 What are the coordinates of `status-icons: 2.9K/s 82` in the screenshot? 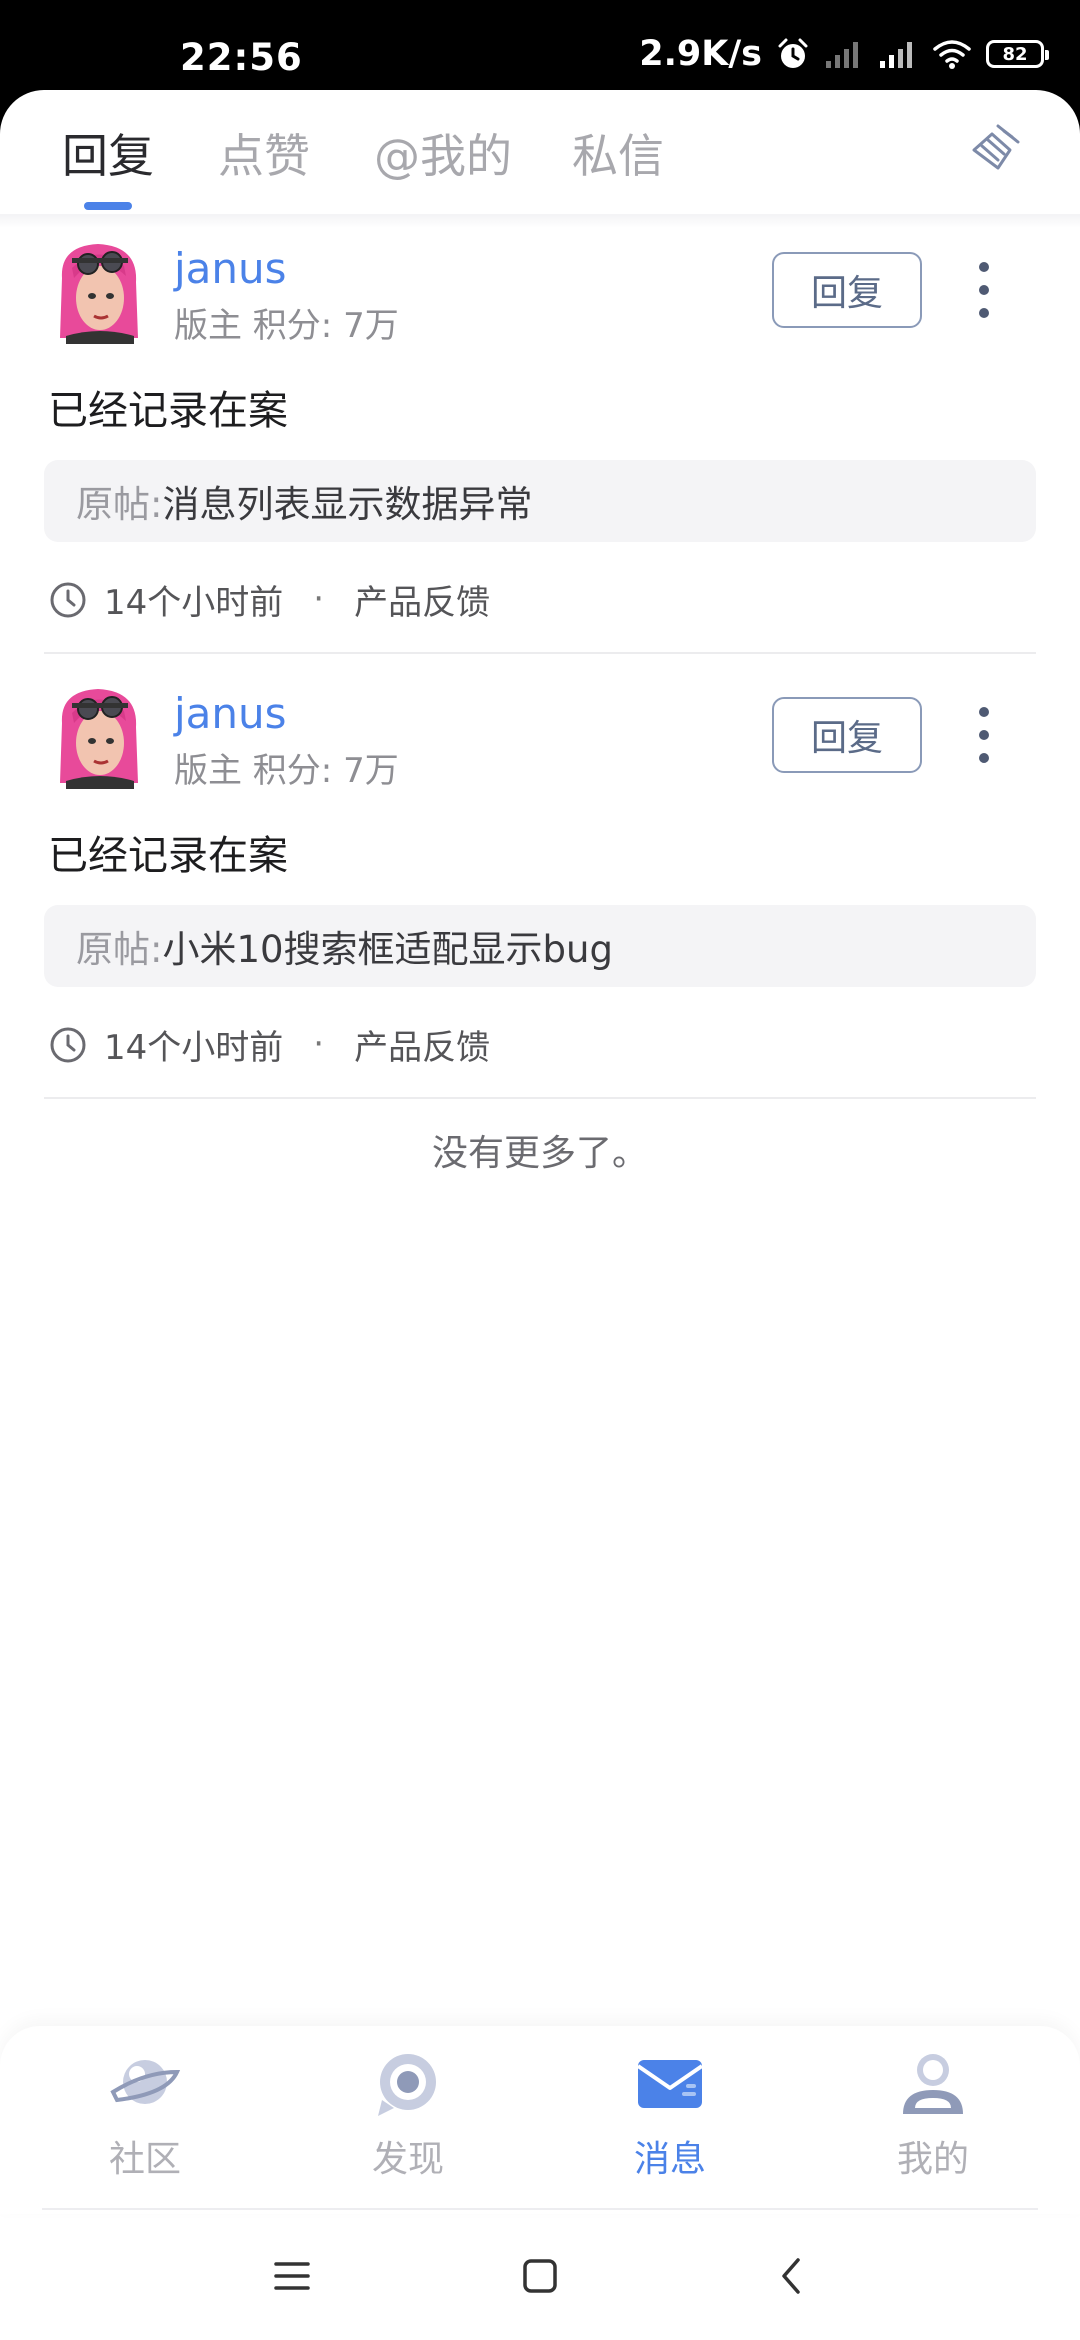 It's located at (844, 54).